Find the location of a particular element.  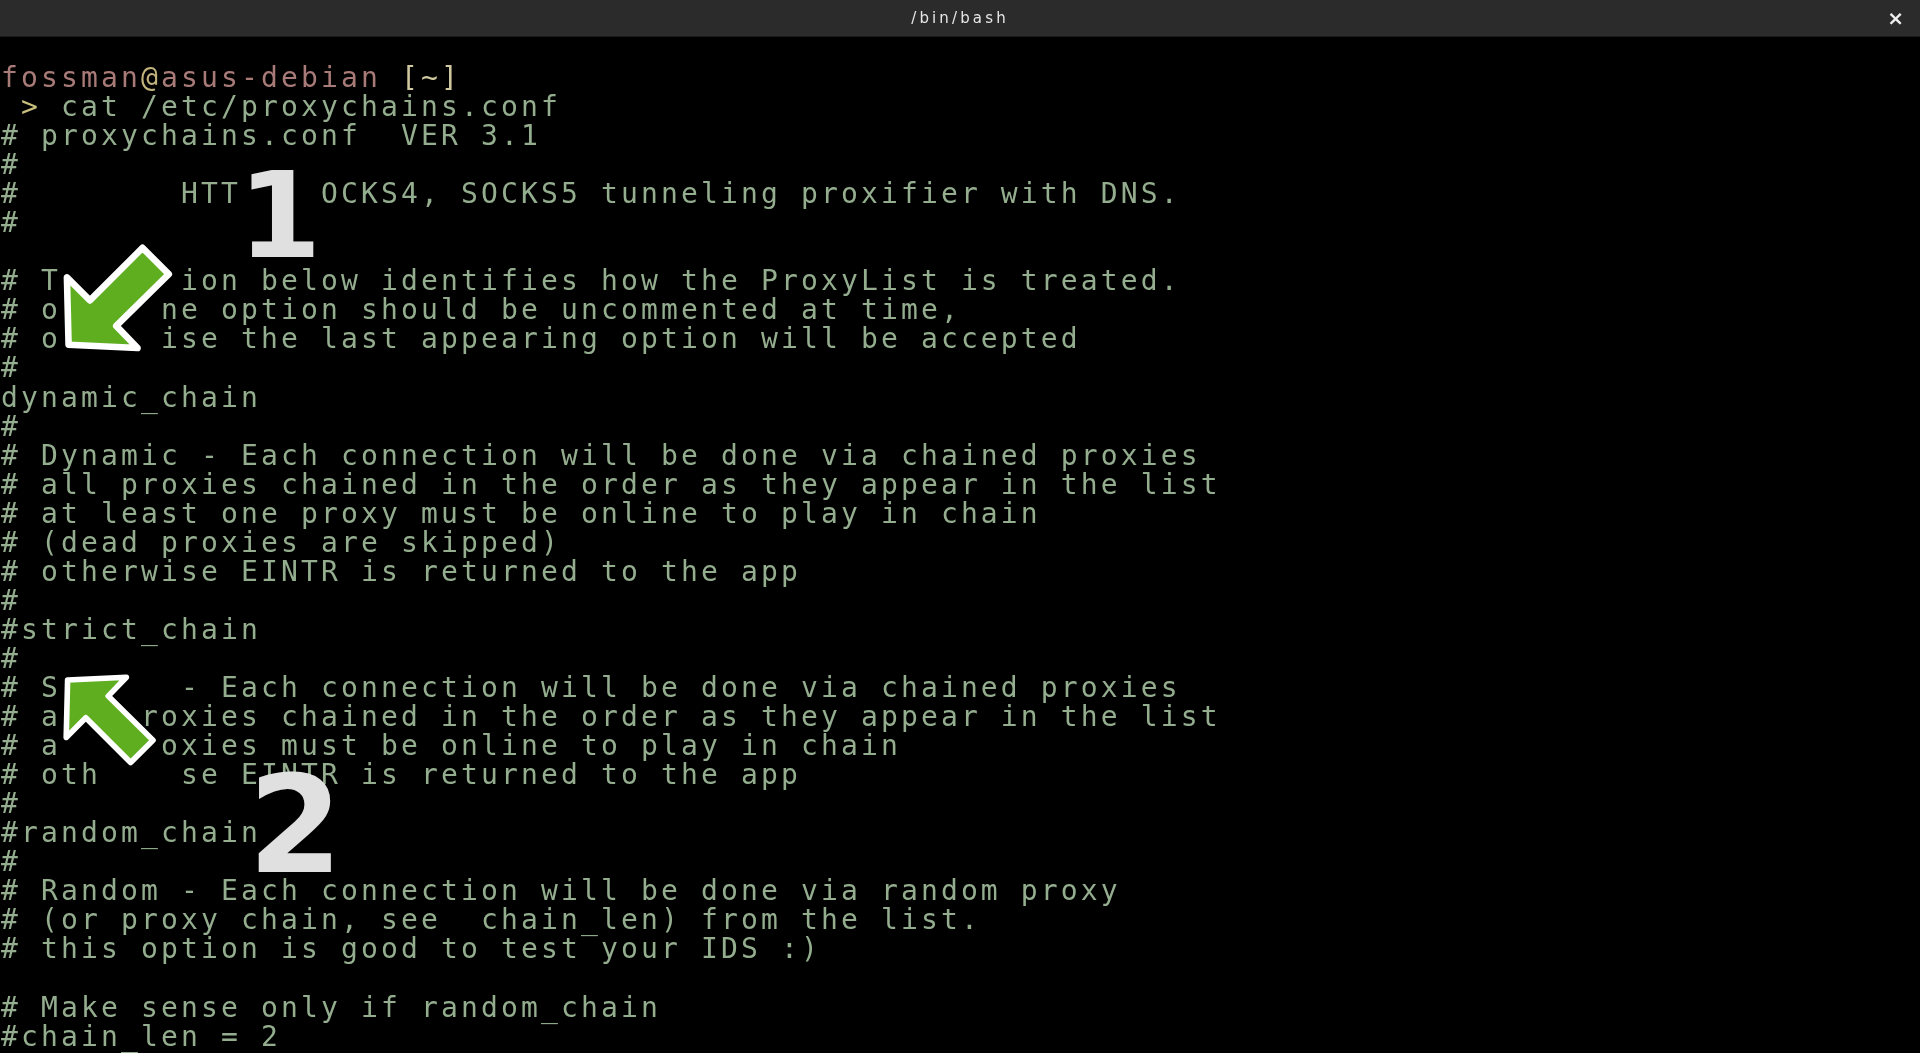

close-button: × is located at coordinates (1895, 18).